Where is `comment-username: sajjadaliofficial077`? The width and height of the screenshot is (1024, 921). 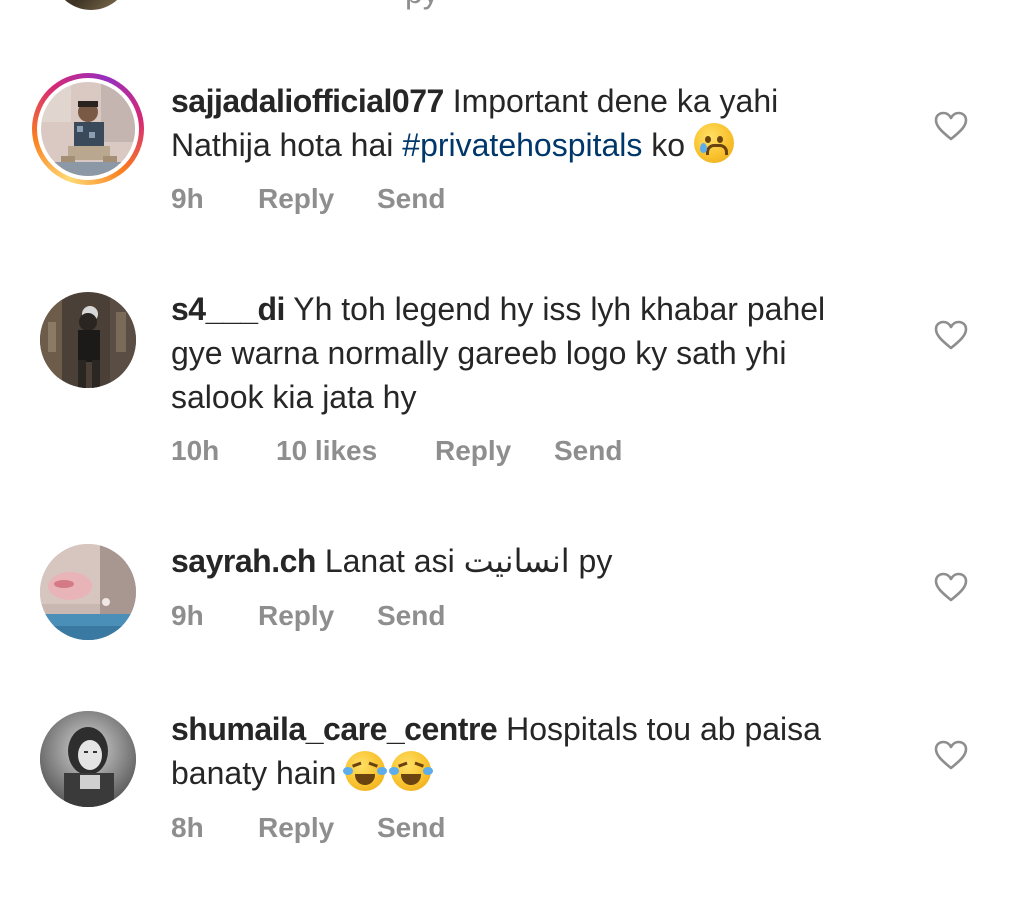
comment-username: sajjadaliofficial077 is located at coordinates (307, 101).